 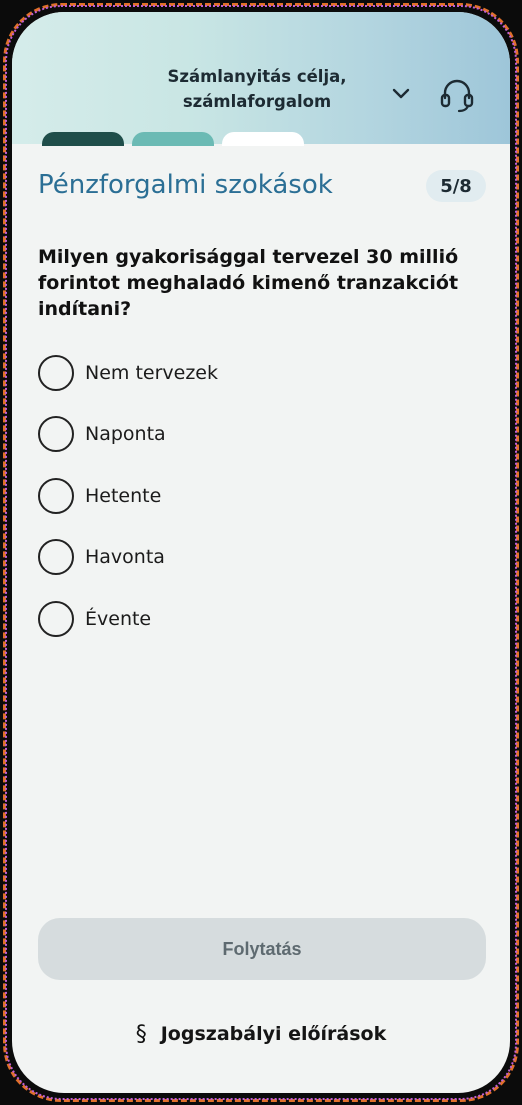 What do you see at coordinates (263, 139) in the screenshot?
I see `progress-segment-upcoming` at bounding box center [263, 139].